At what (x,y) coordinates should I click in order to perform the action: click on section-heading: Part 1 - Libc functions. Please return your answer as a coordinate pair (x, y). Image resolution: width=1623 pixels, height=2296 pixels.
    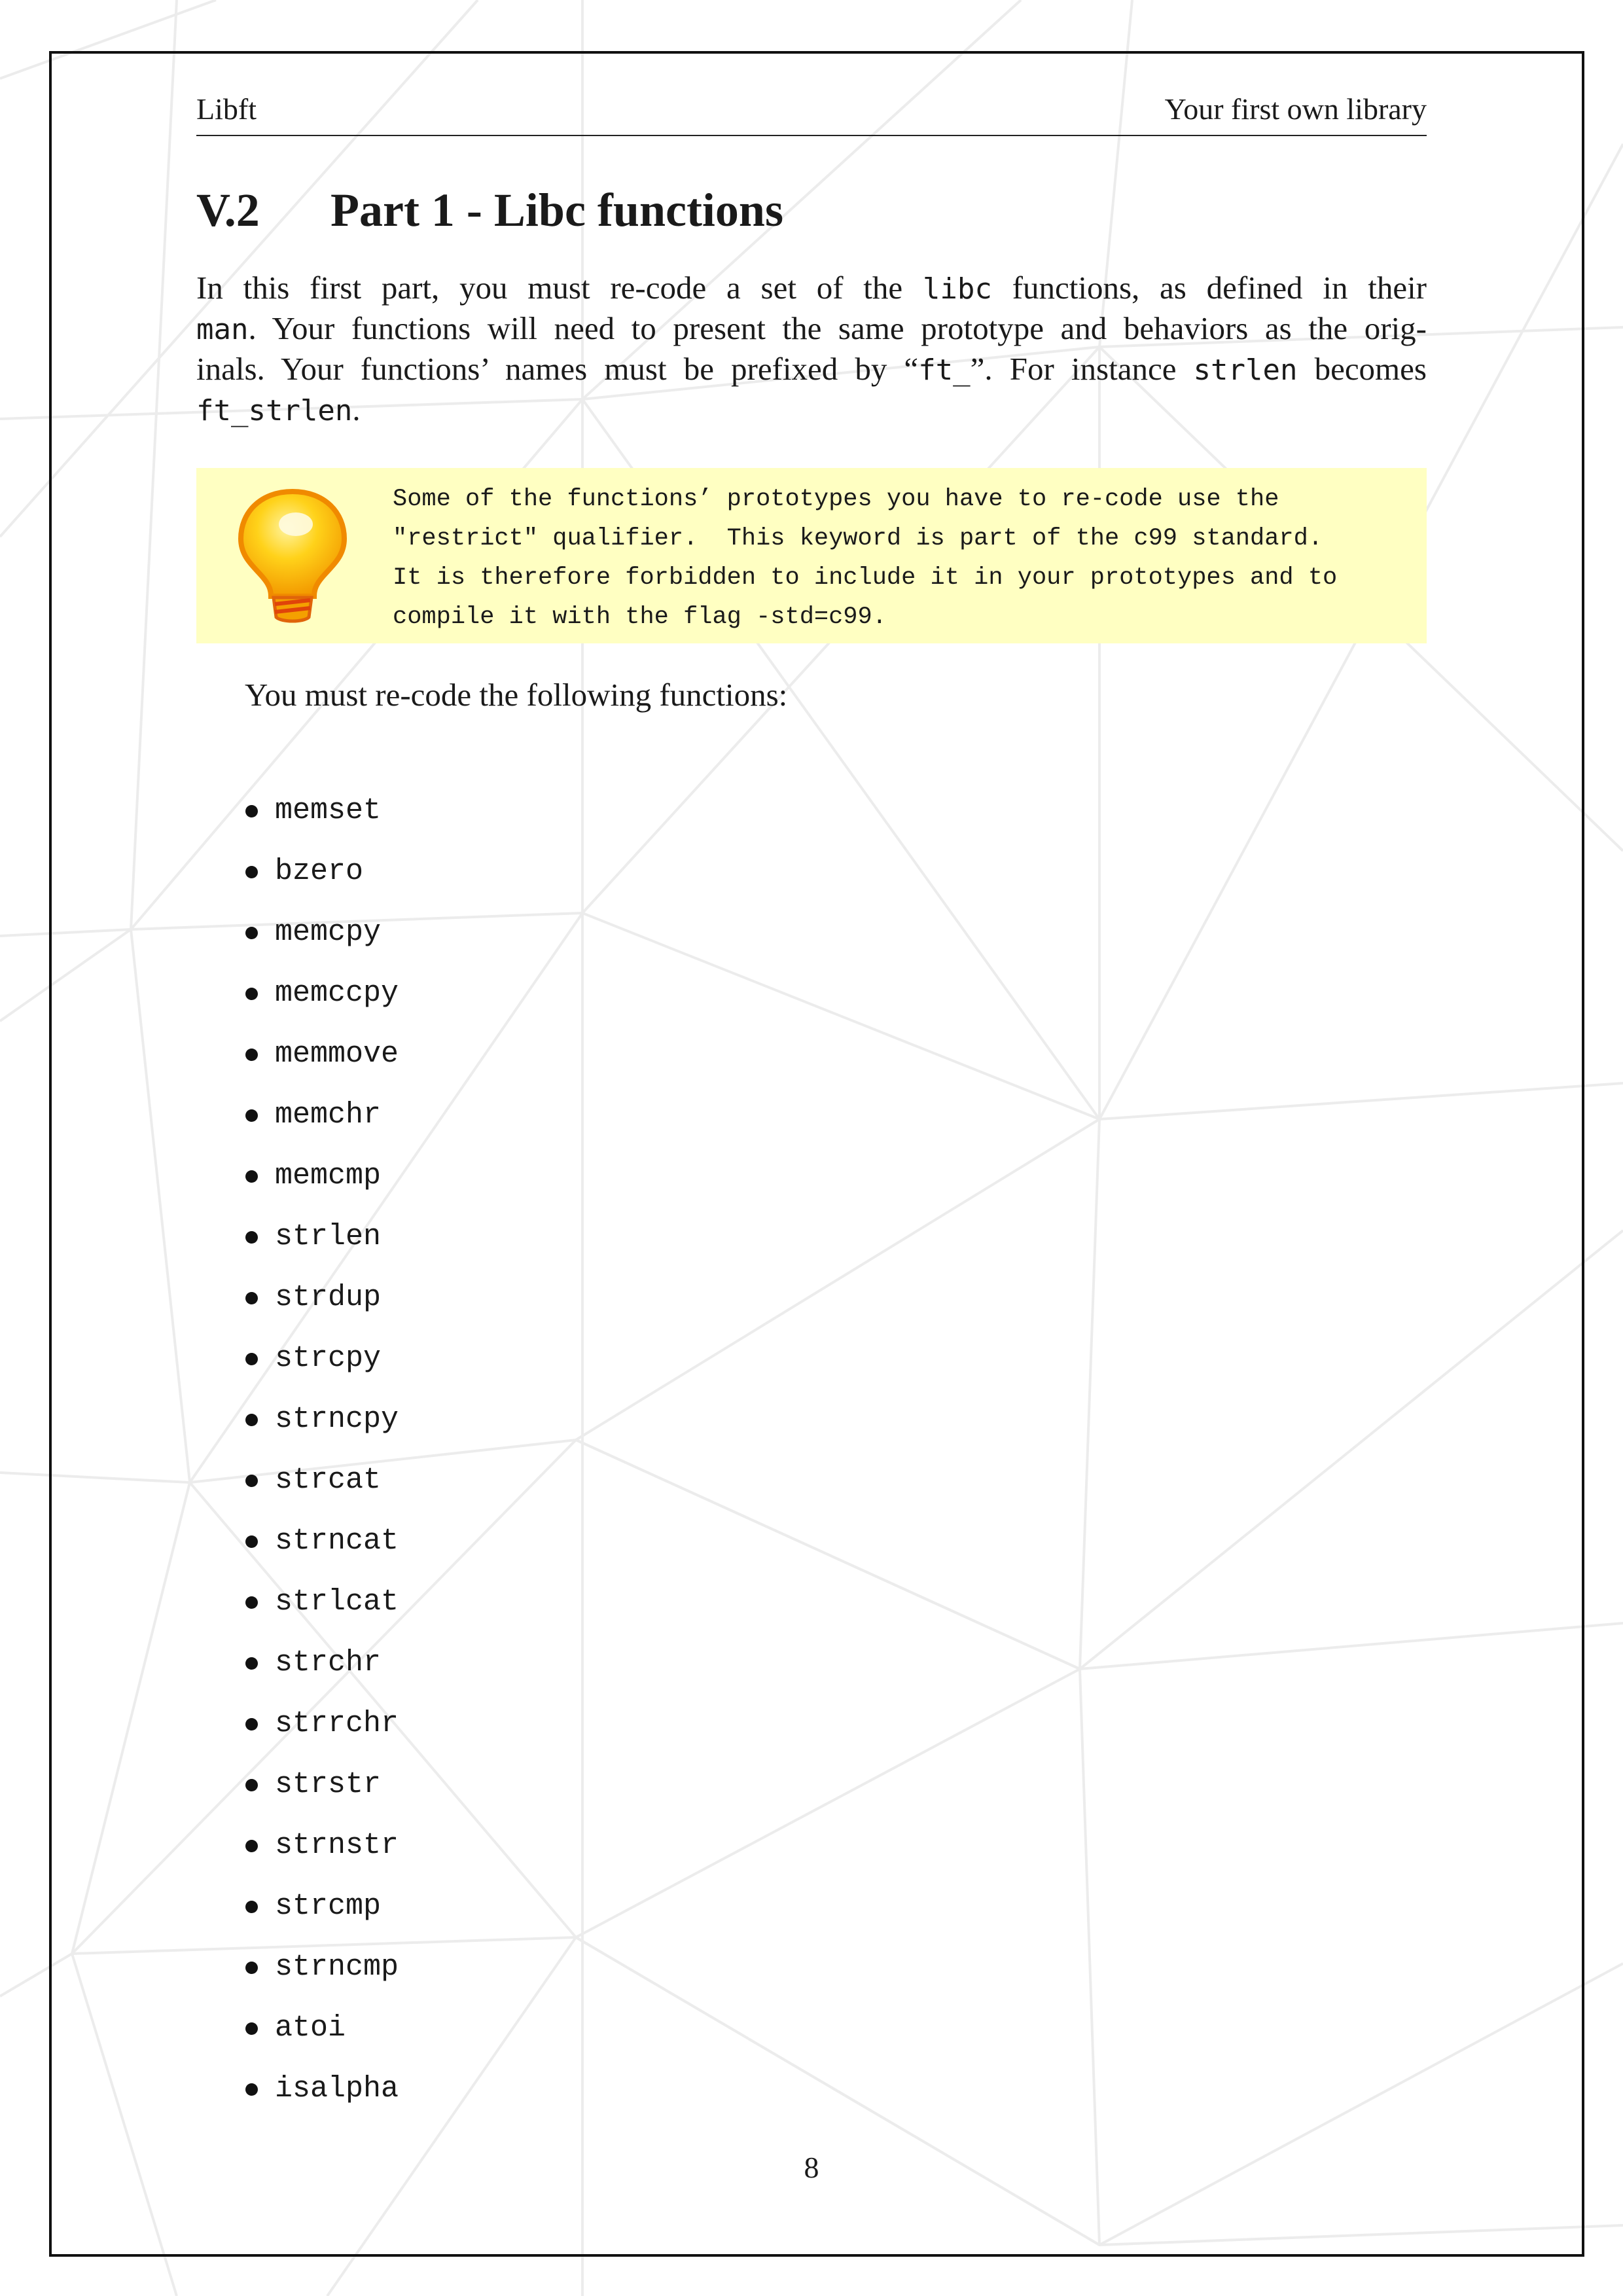
    Looking at the image, I should click on (557, 210).